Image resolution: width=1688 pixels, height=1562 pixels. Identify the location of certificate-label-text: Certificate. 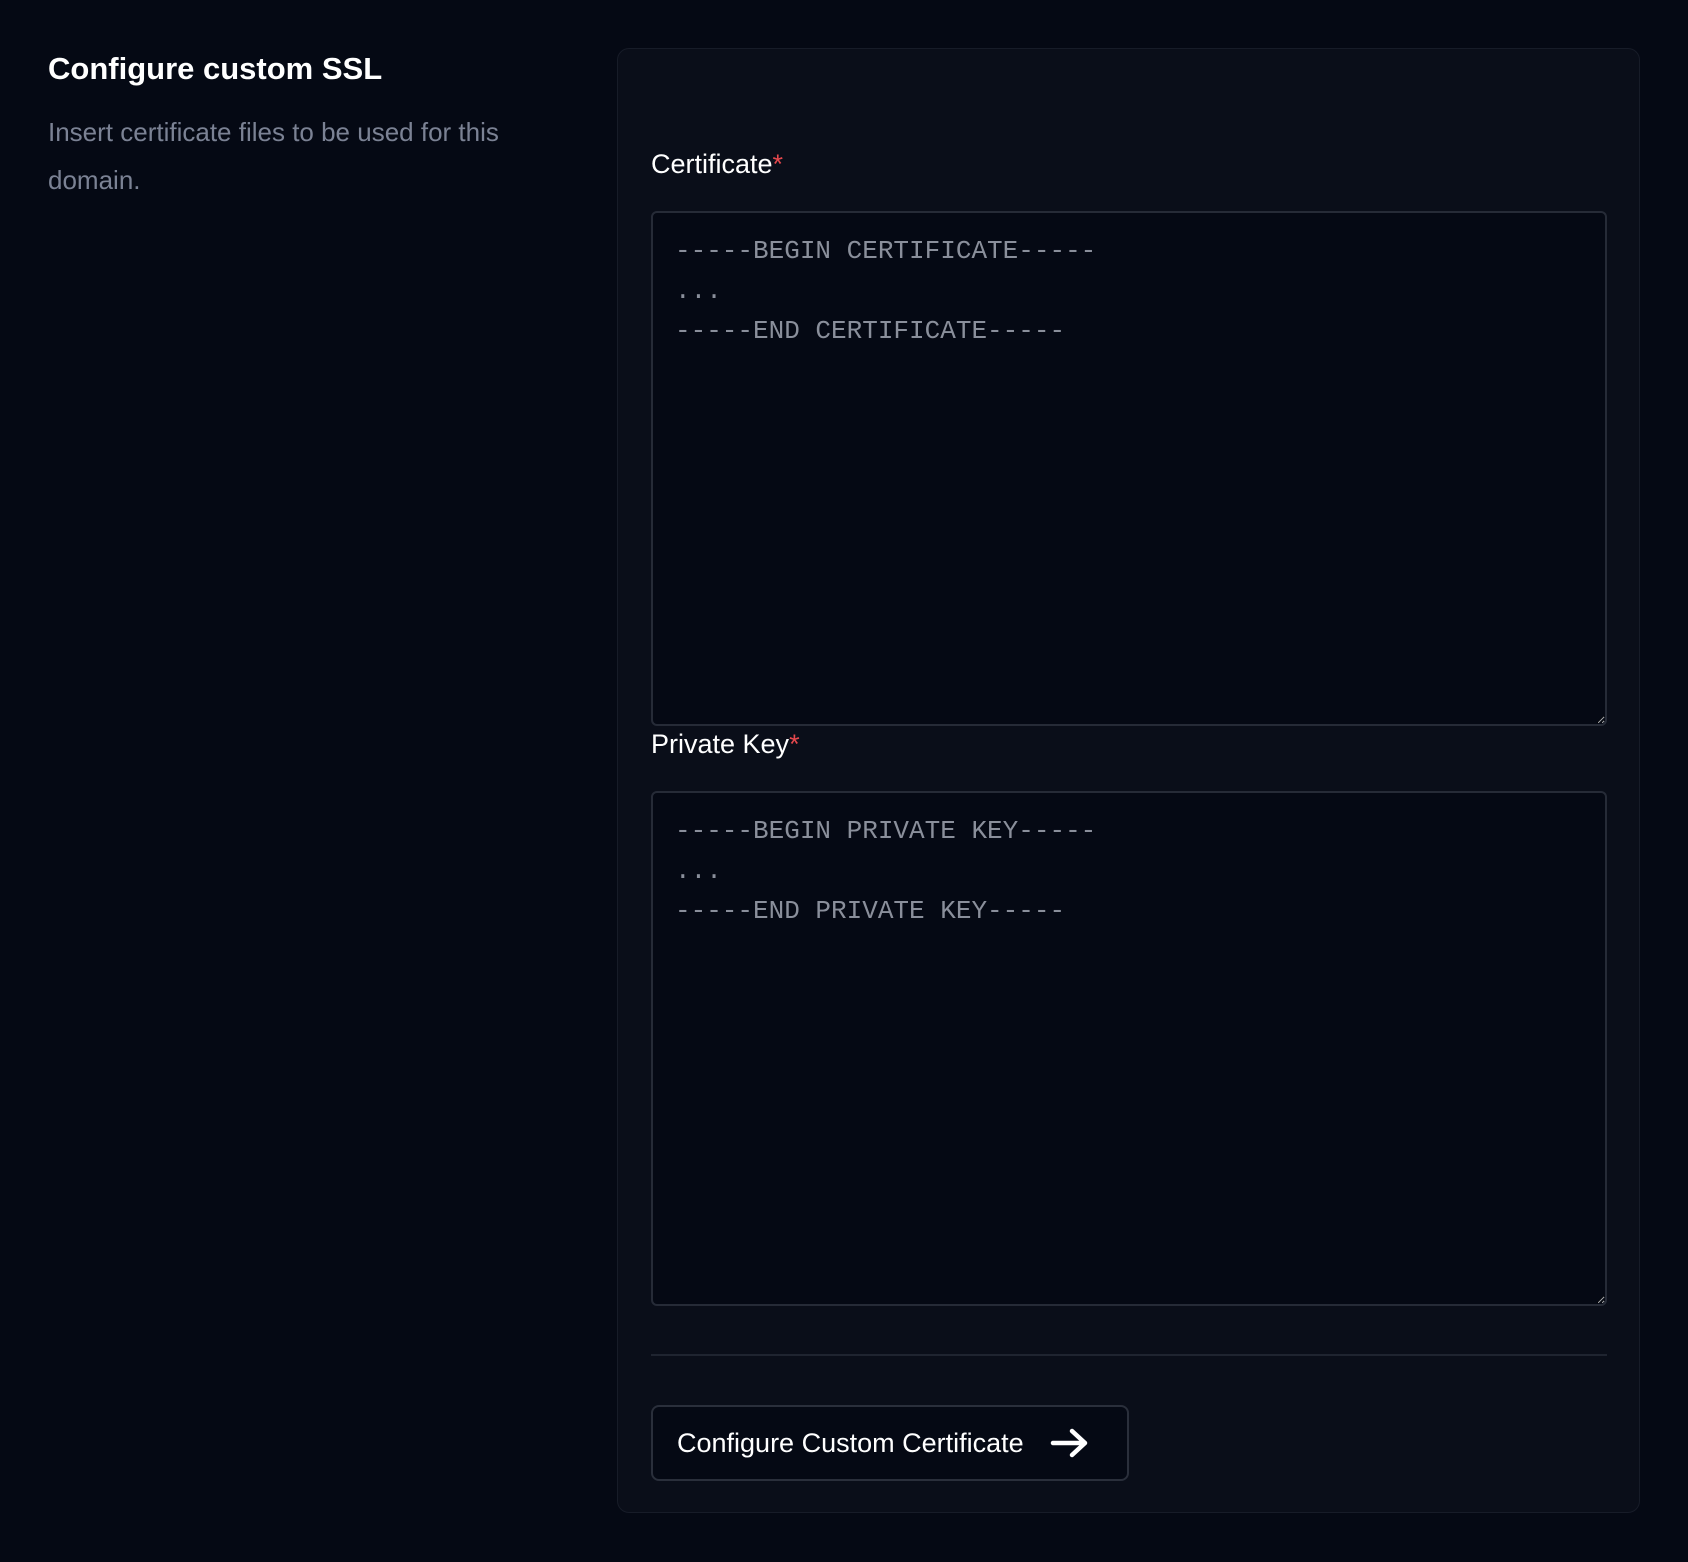
(712, 164).